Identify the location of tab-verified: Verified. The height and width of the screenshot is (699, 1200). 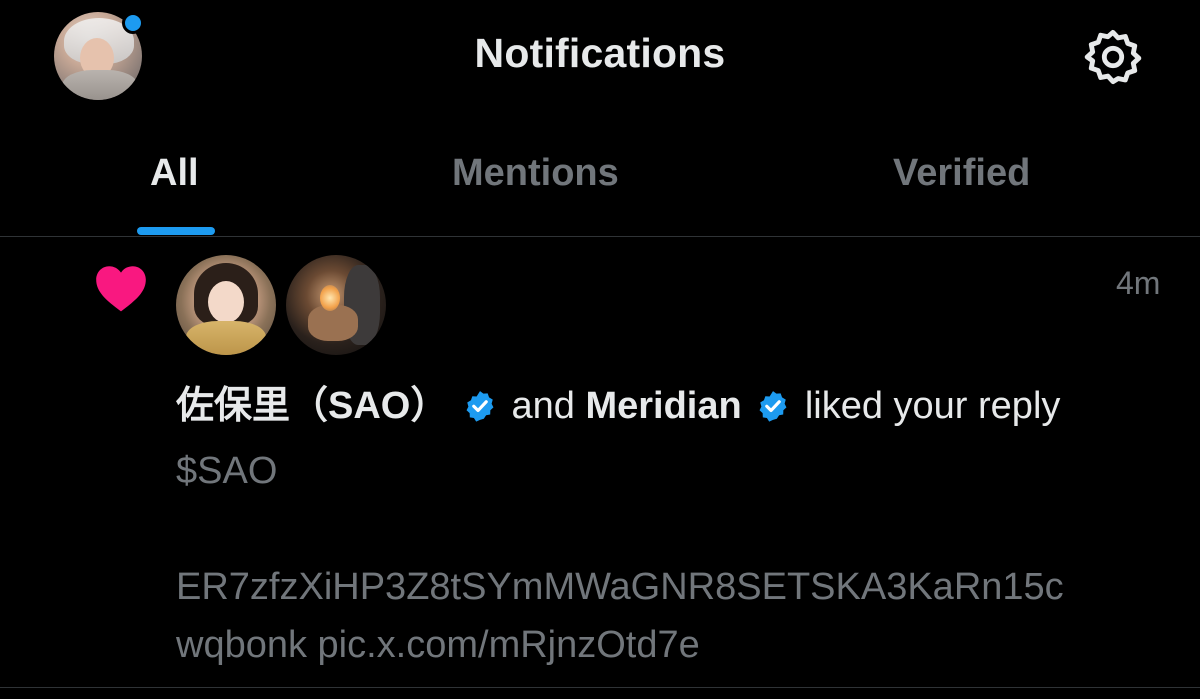
(961, 173).